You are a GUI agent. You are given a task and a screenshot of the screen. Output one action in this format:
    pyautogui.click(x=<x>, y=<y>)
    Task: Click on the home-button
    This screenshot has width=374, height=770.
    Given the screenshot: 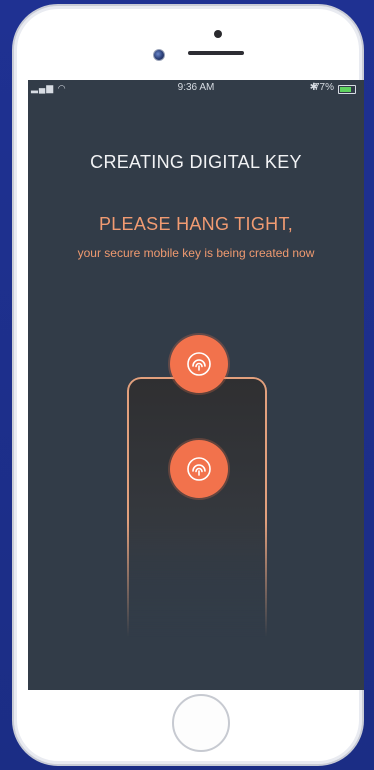 What is the action you would take?
    pyautogui.click(x=201, y=723)
    